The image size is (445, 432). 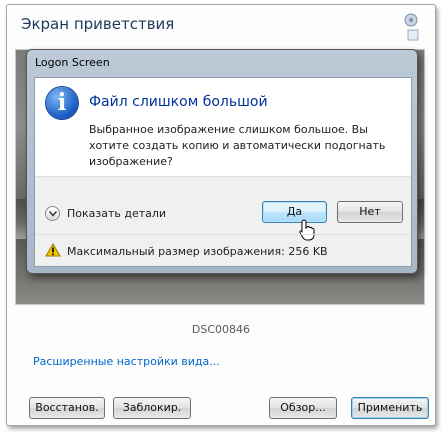 What do you see at coordinates (370, 212) in the screenshot?
I see `no-button: Нет` at bounding box center [370, 212].